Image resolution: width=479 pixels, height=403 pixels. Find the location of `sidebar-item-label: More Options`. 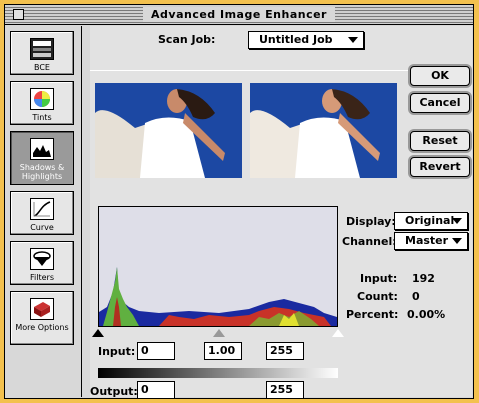

sidebar-item-label: More Options is located at coordinates (42, 327).